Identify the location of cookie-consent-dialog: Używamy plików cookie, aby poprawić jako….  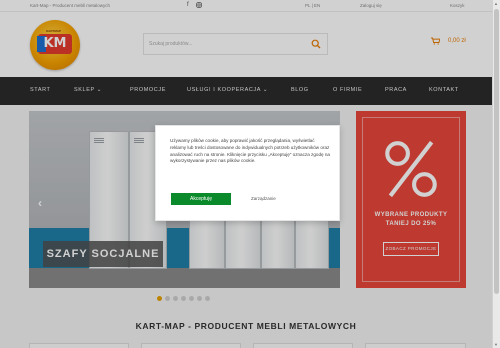
(247, 173).